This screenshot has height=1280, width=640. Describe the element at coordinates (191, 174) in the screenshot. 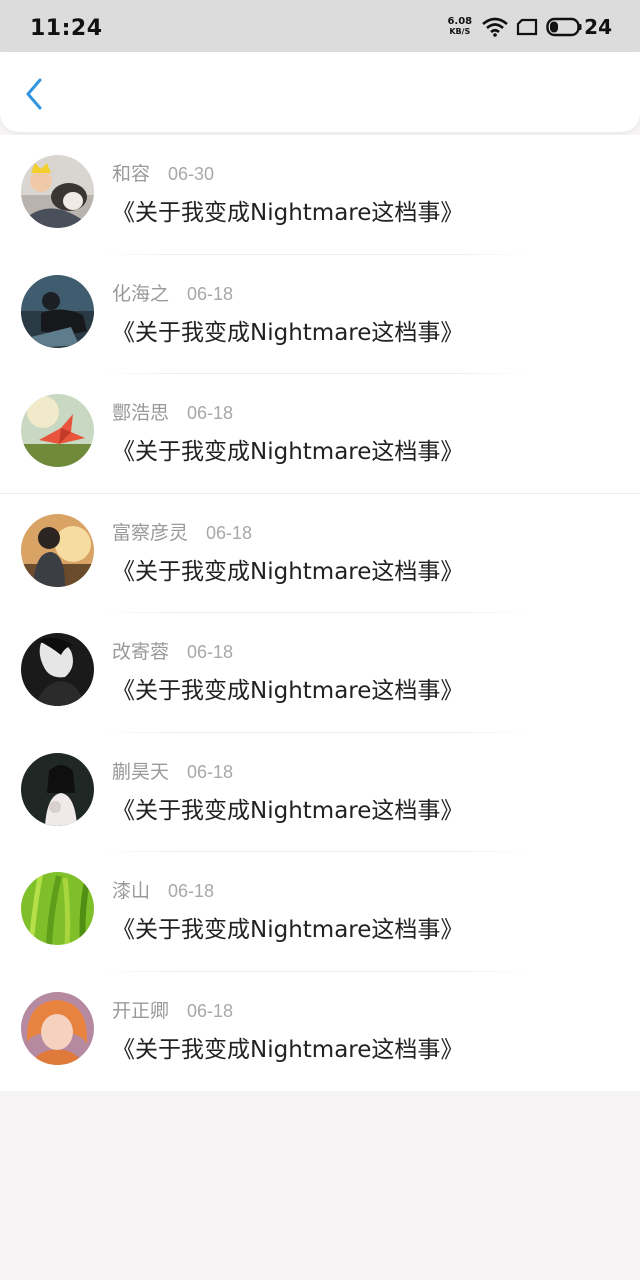

I see `post-date: 06-30` at that location.